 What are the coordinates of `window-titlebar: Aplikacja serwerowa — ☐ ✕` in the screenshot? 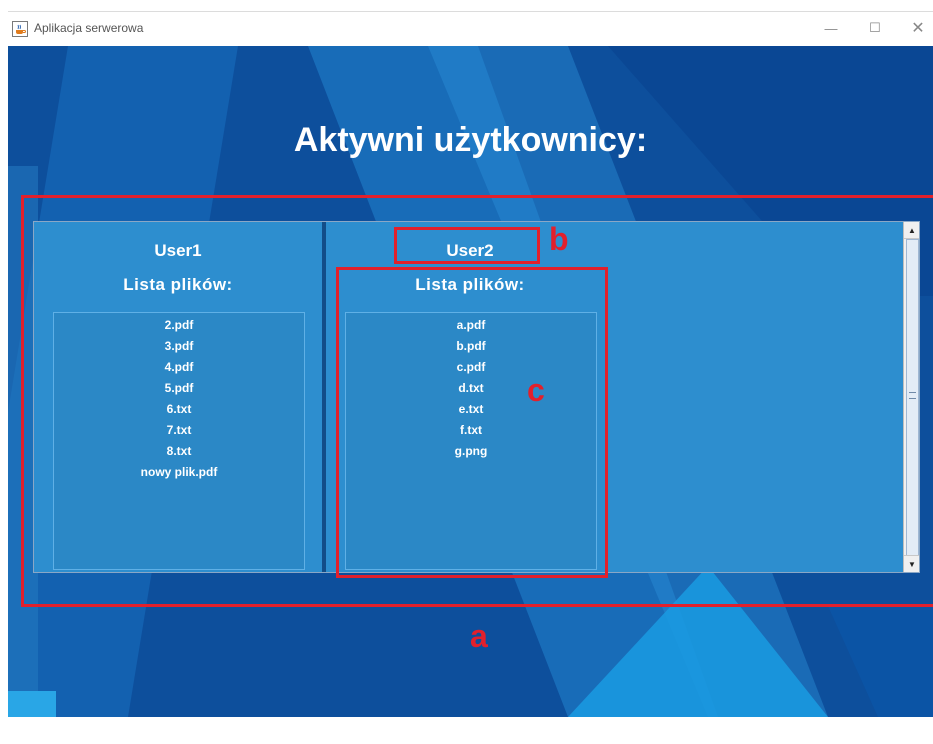 It's located at (470, 28).